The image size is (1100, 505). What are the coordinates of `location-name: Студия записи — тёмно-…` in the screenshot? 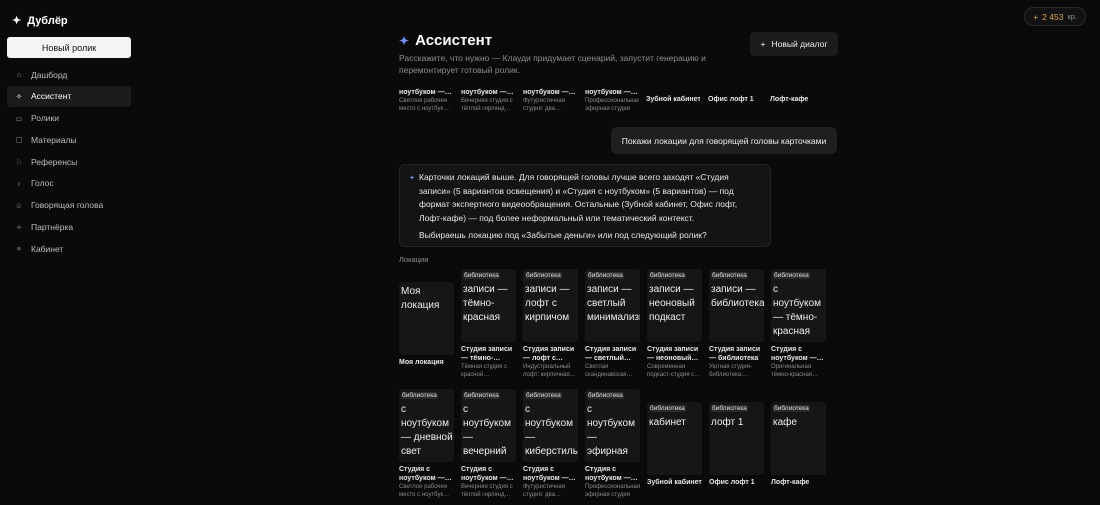 It's located at (487, 354).